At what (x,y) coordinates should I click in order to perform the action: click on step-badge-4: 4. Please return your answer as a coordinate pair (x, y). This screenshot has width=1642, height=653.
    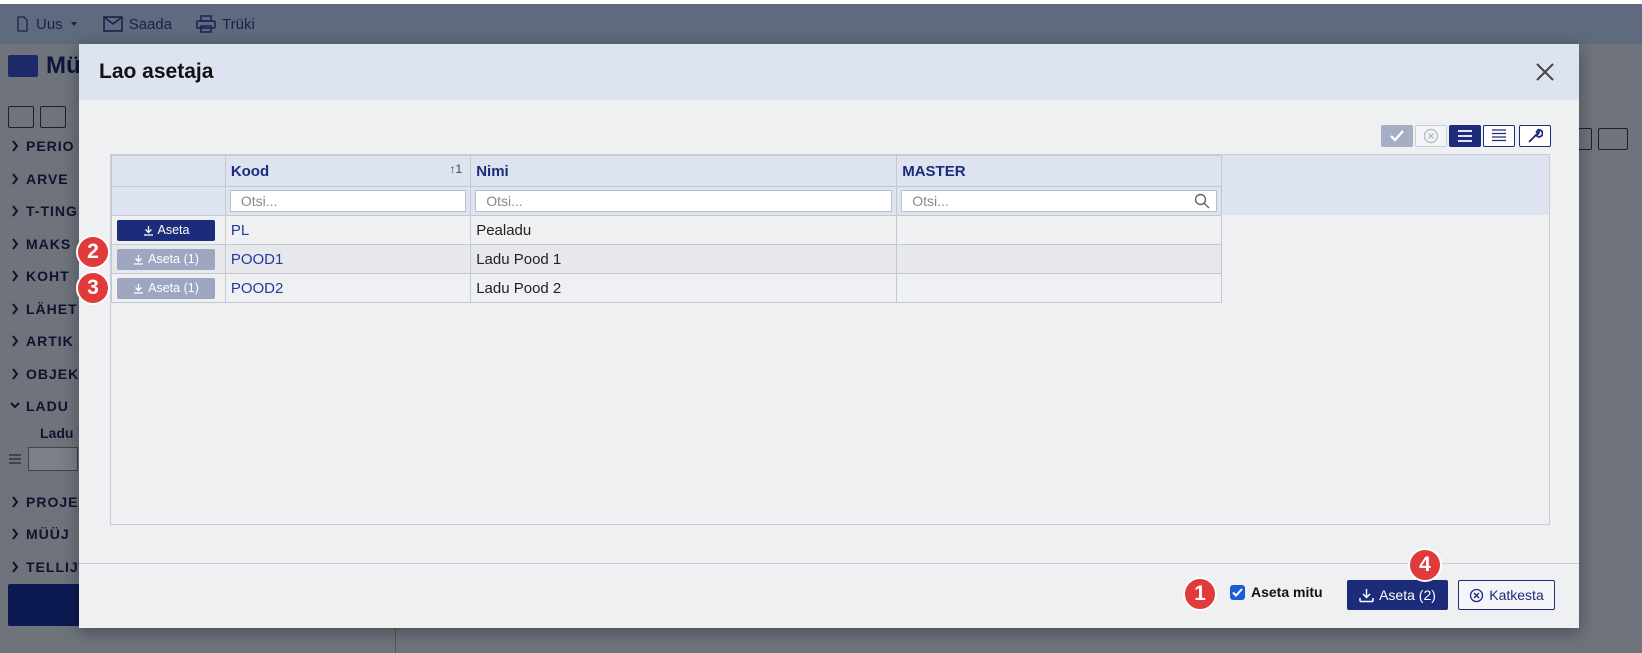
    Looking at the image, I should click on (1425, 565).